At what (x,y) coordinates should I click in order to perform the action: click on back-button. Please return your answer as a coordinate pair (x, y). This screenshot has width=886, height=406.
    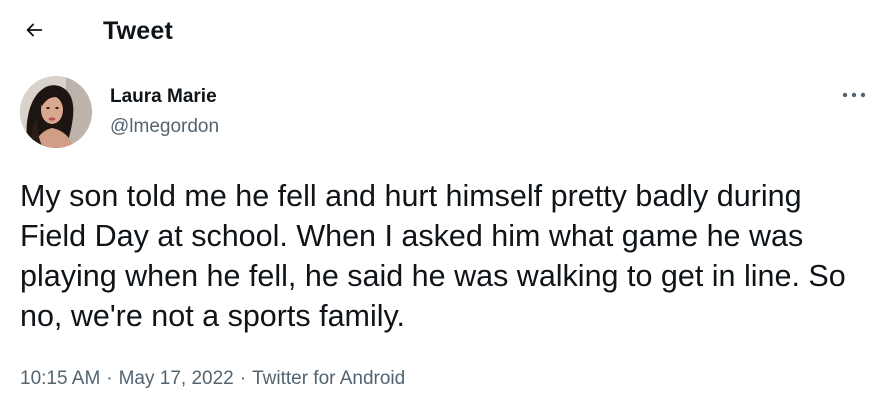
    Looking at the image, I should click on (34, 32).